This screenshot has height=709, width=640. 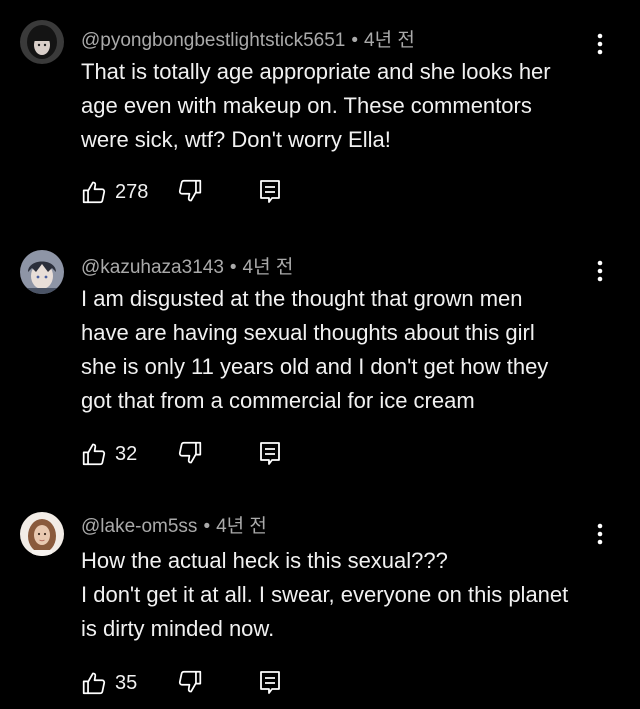 I want to click on like-button: 35, so click(x=109, y=683).